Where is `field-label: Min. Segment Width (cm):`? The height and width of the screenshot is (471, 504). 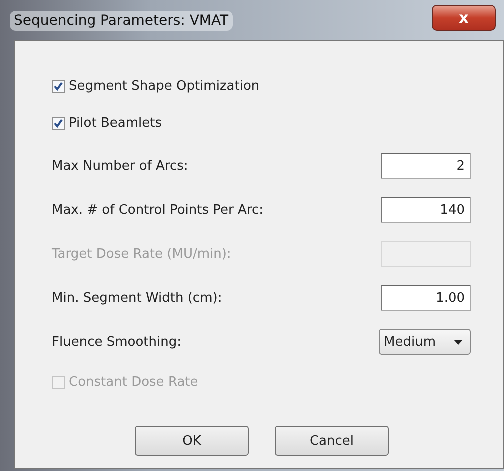
field-label: Min. Segment Width (cm): is located at coordinates (137, 298).